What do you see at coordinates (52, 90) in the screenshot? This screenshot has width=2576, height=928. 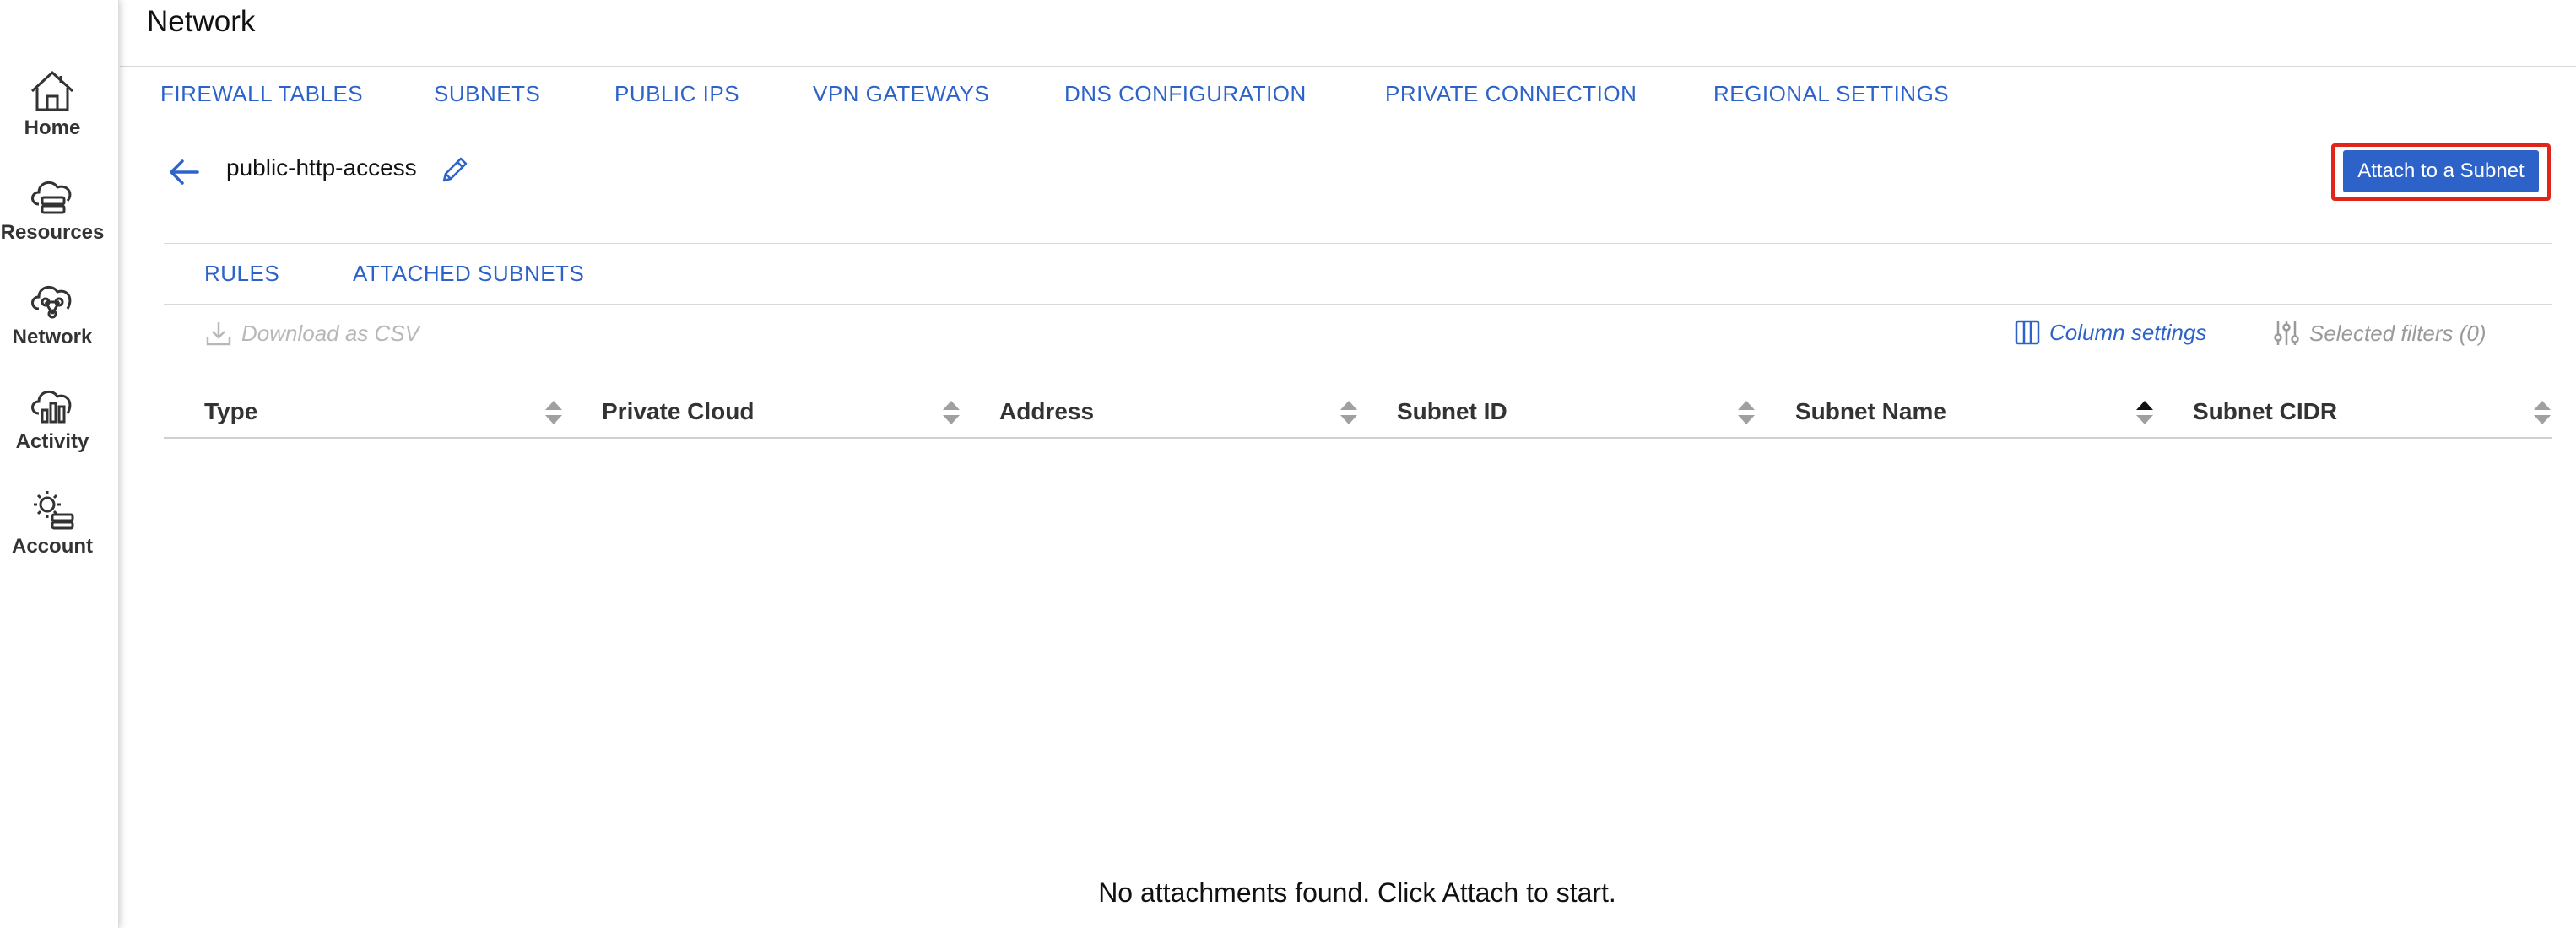 I see `home-icon` at bounding box center [52, 90].